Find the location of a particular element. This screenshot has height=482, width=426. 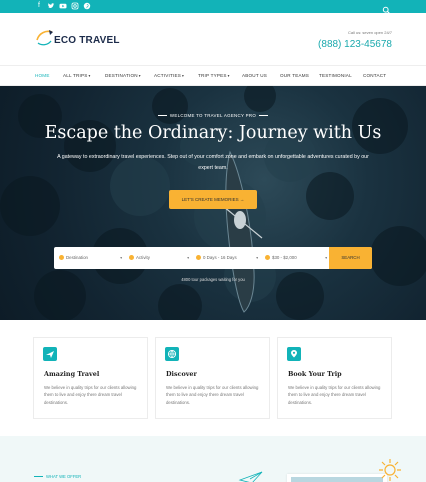

price-value: $30 - $2,000 is located at coordinates (284, 257).